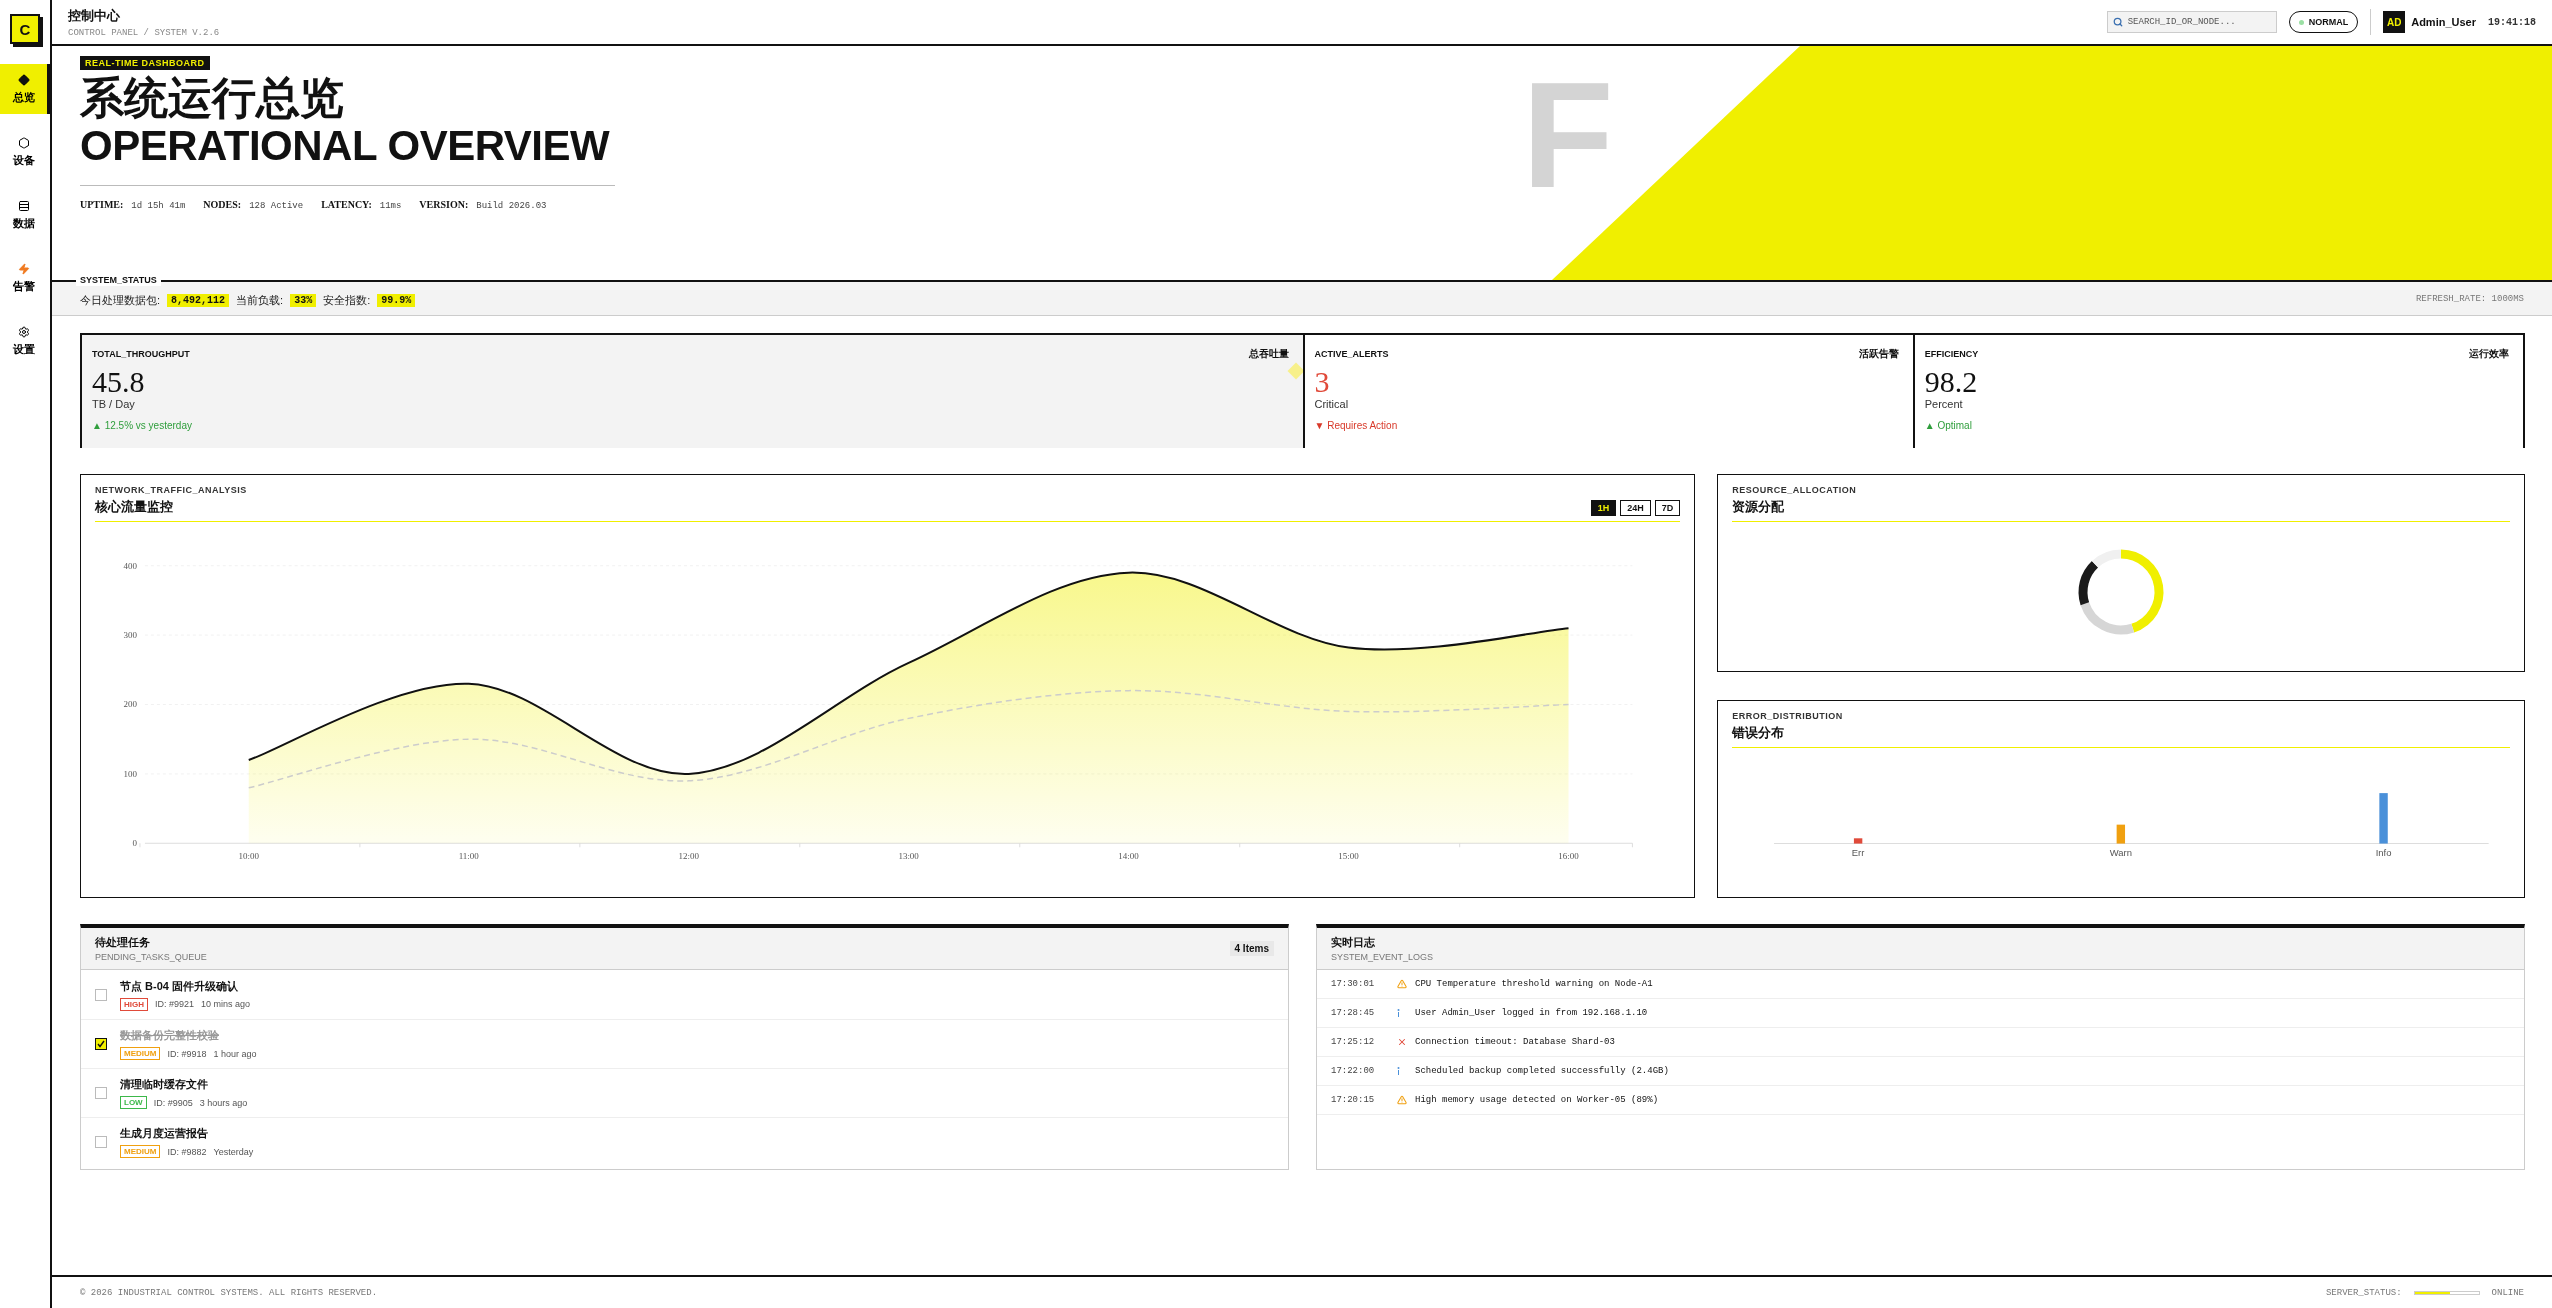 This screenshot has width=2552, height=1308. What do you see at coordinates (1128, 856) in the screenshot?
I see `x-tick-label: 14:00` at bounding box center [1128, 856].